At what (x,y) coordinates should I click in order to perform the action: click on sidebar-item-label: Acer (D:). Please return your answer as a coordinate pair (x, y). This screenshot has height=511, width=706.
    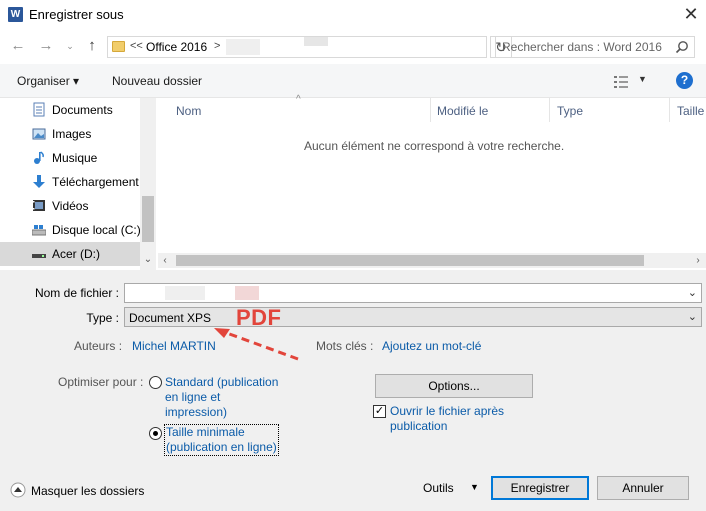
    Looking at the image, I should click on (76, 254).